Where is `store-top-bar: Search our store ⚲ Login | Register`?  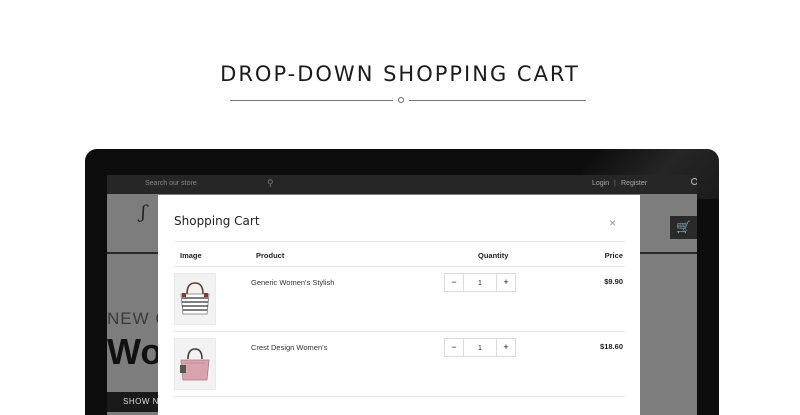 store-top-bar: Search our store ⚲ Login | Register is located at coordinates (402, 184).